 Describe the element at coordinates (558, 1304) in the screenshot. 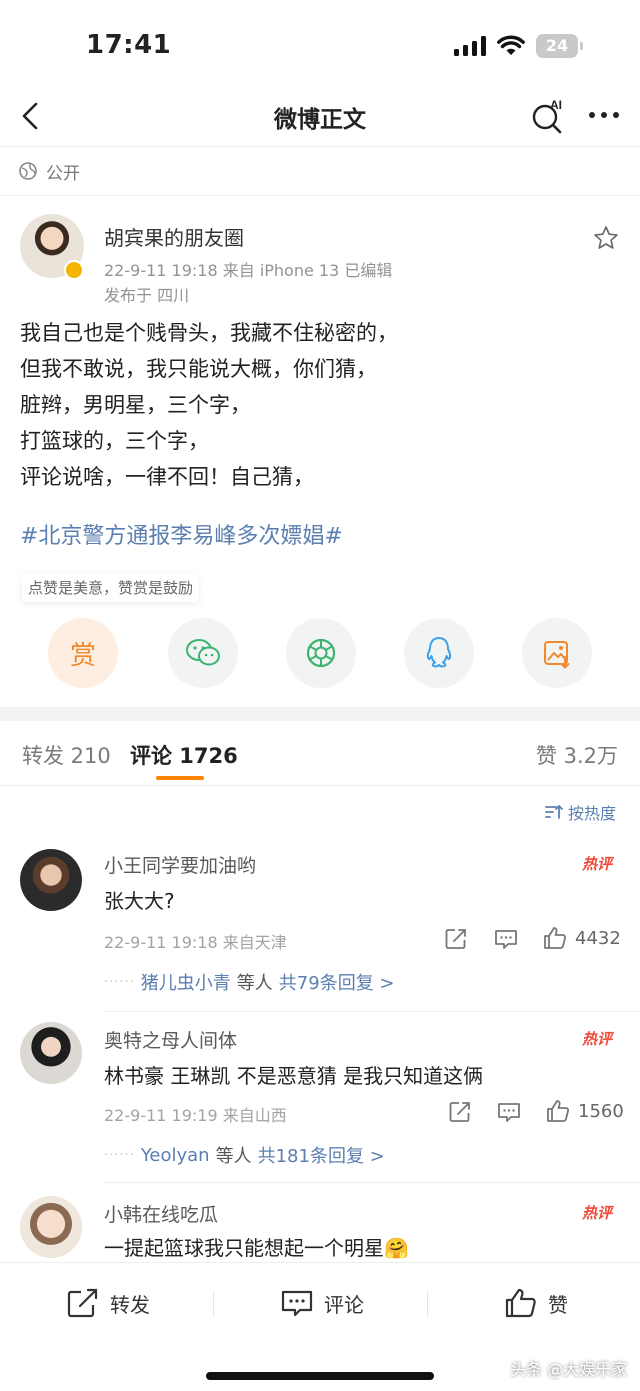

I see `like-label: 赞` at that location.